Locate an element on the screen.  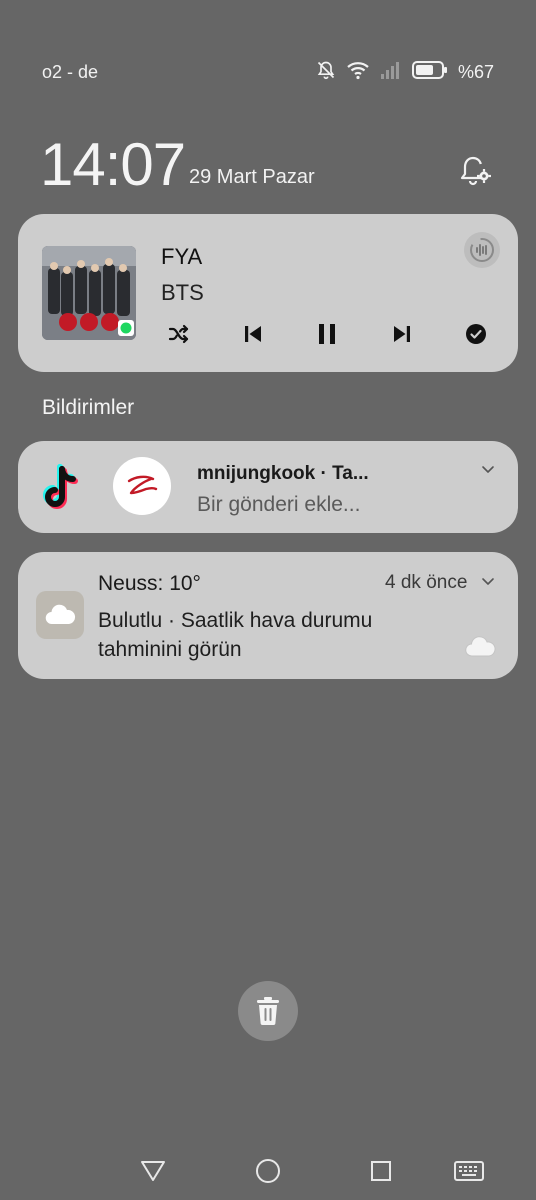
back-button is located at coordinates (153, 1171).